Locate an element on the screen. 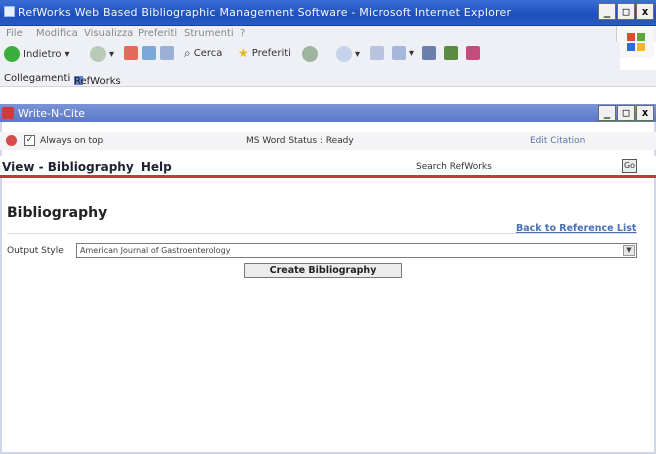 The width and height of the screenshot is (656, 454). back-arrow-icon is located at coordinates (12, 54).